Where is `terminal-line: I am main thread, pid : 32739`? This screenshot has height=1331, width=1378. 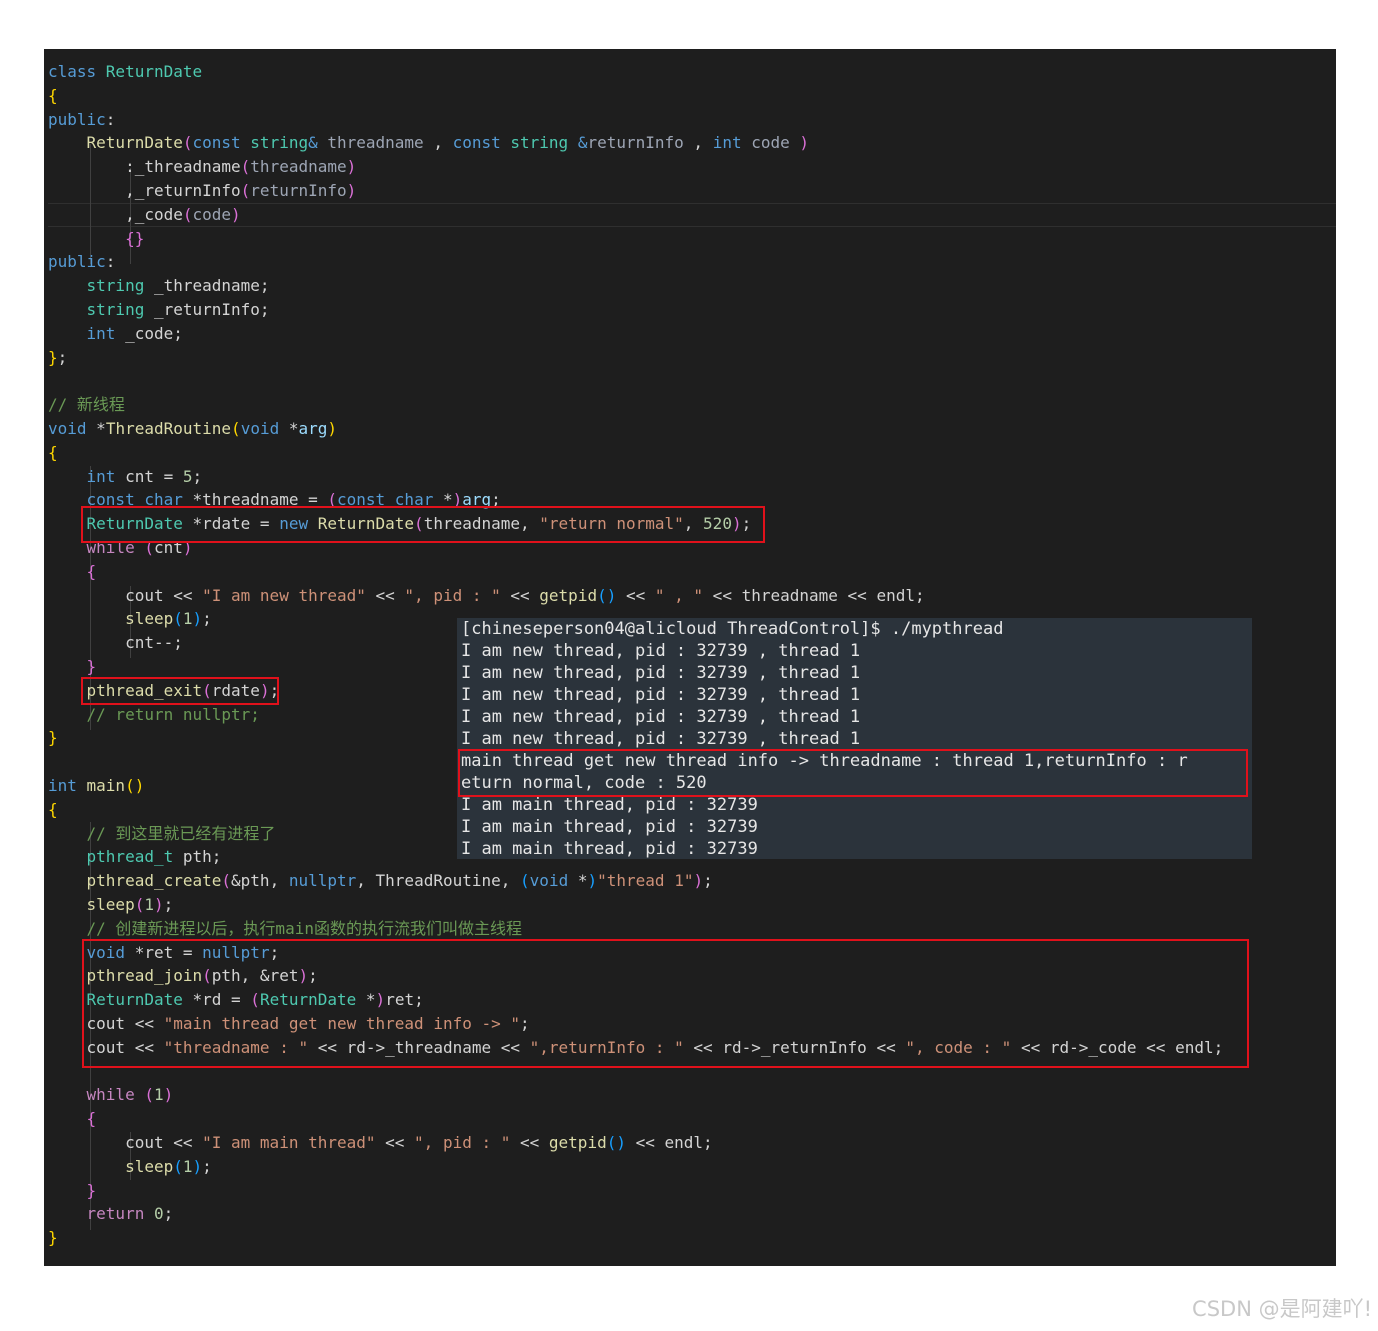
terminal-line: I am main thread, pid : 32739 is located at coordinates (609, 849).